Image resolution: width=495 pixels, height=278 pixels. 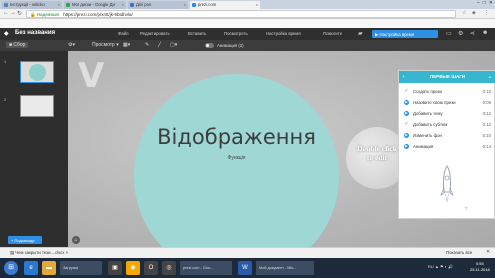 I want to click on taskbar-button: Загрузки, so click(x=81, y=268).